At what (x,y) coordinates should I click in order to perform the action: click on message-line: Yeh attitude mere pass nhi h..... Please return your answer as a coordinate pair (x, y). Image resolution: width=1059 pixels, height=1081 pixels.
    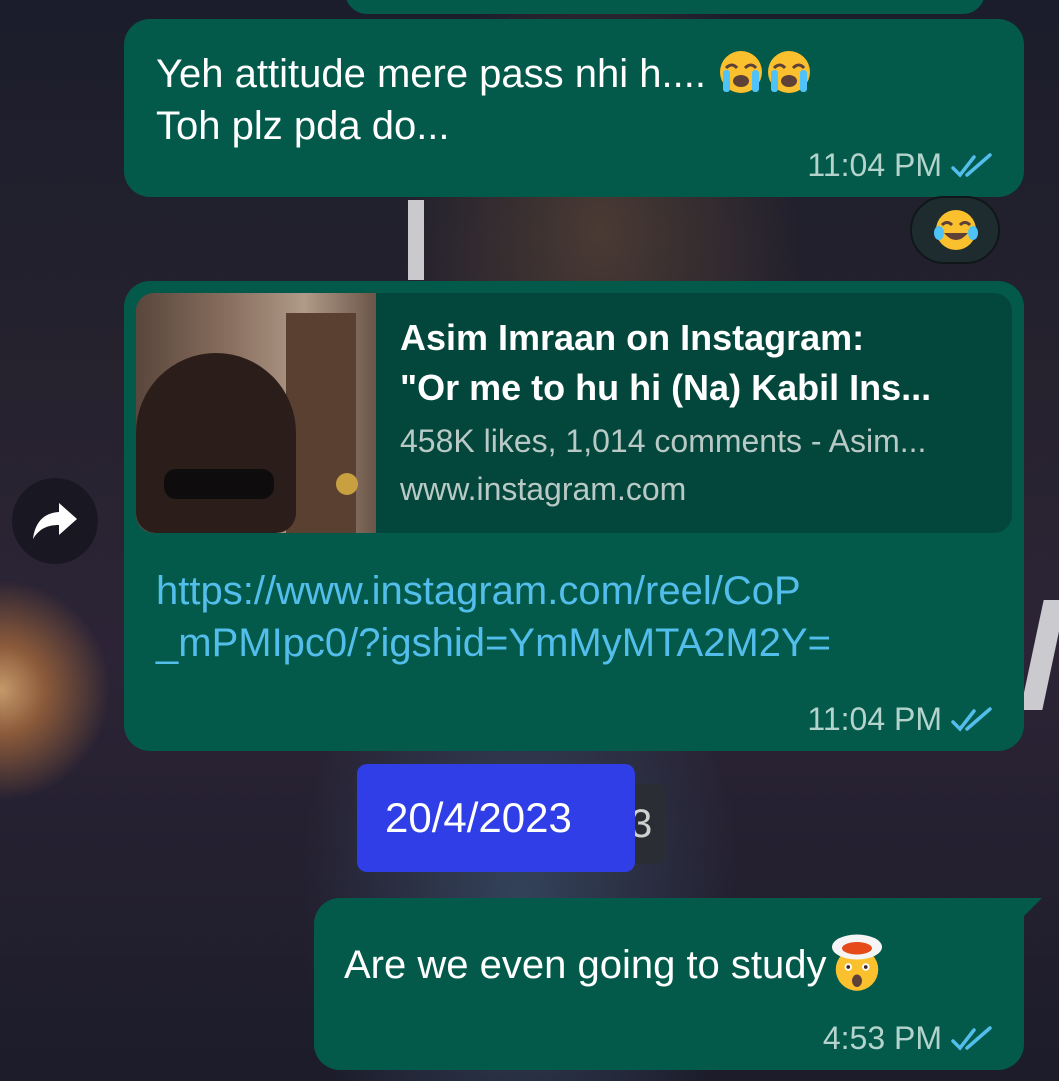
    Looking at the image, I should click on (431, 74).